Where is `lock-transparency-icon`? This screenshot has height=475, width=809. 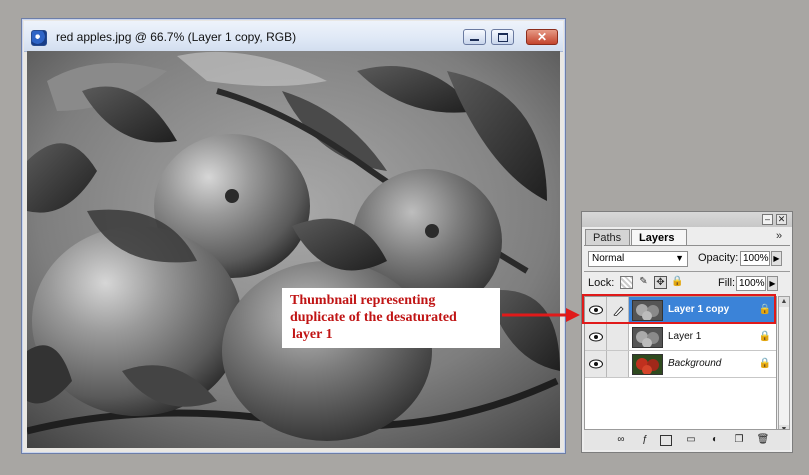
lock-transparency-icon is located at coordinates (626, 282).